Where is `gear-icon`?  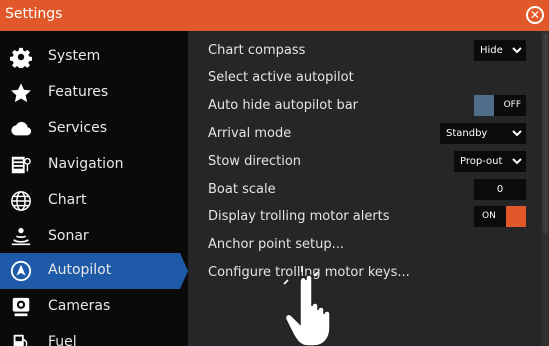
gear-icon is located at coordinates (21, 57).